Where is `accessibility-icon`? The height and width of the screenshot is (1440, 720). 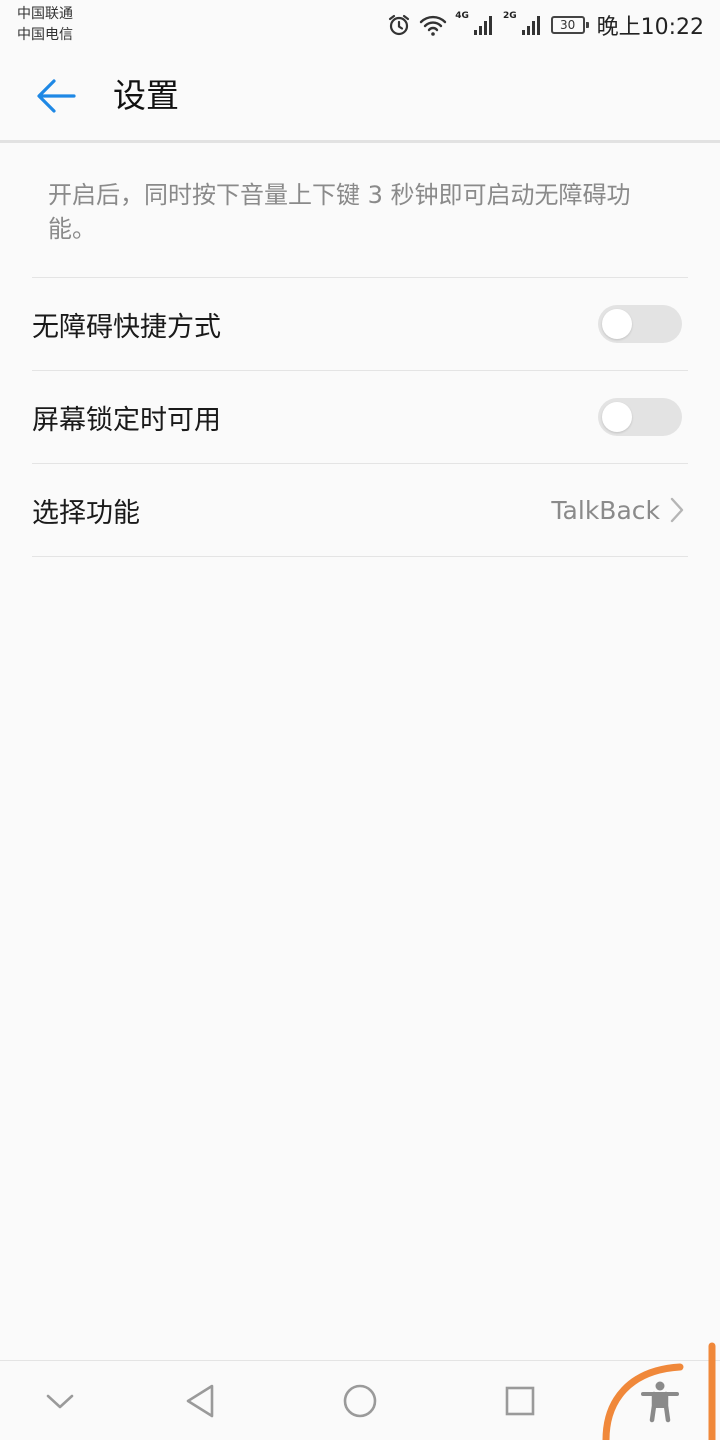
accessibility-icon is located at coordinates (660, 1402).